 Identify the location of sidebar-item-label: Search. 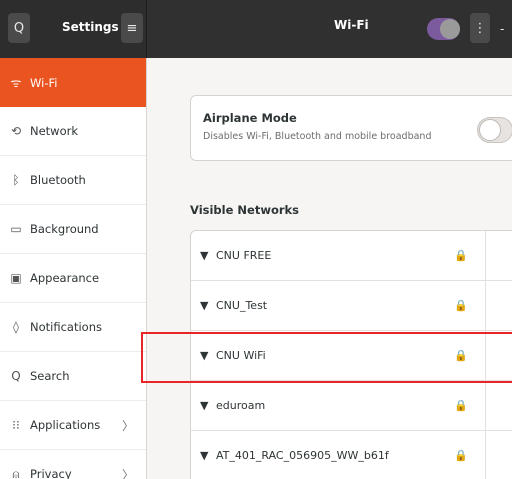
(50, 376).